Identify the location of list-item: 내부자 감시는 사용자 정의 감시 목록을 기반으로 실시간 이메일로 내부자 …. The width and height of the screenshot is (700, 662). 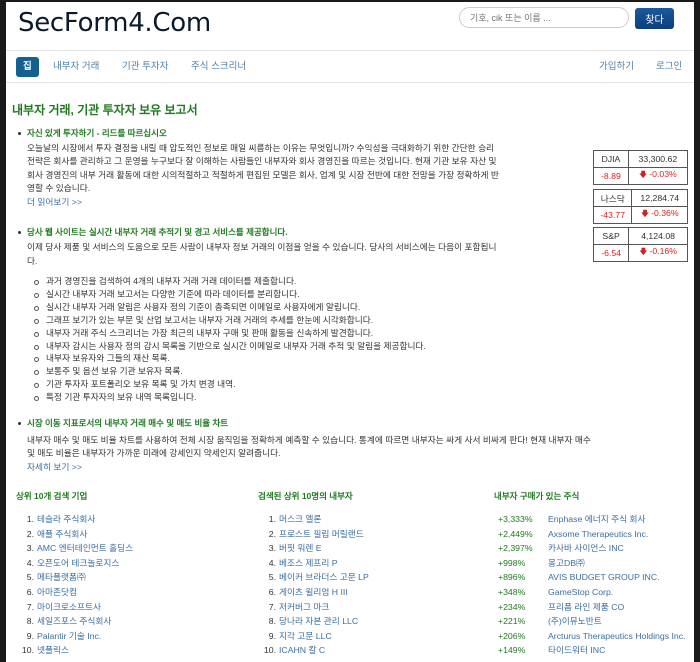
(229, 346).